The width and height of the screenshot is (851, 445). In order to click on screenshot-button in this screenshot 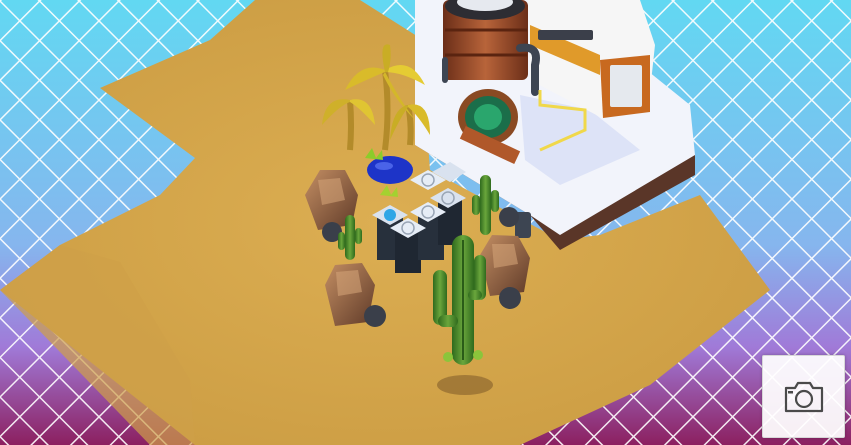, I will do `click(803, 396)`.